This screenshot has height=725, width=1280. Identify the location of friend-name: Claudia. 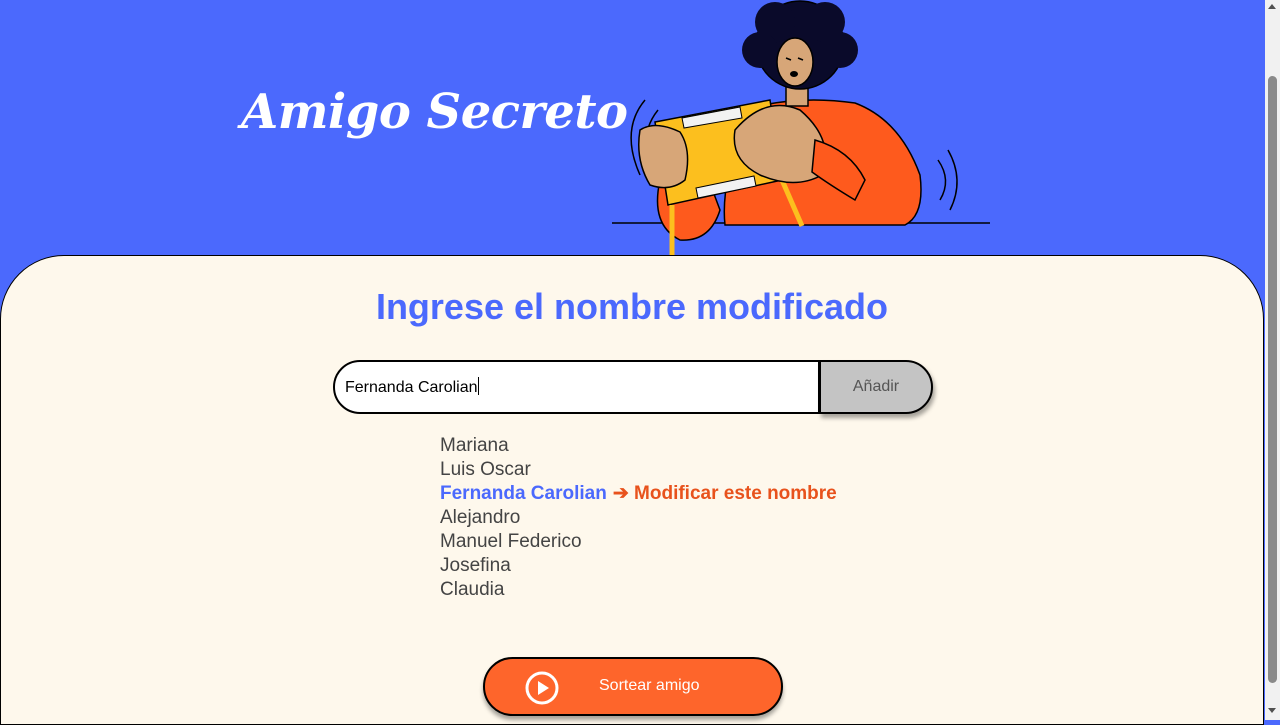
(472, 589).